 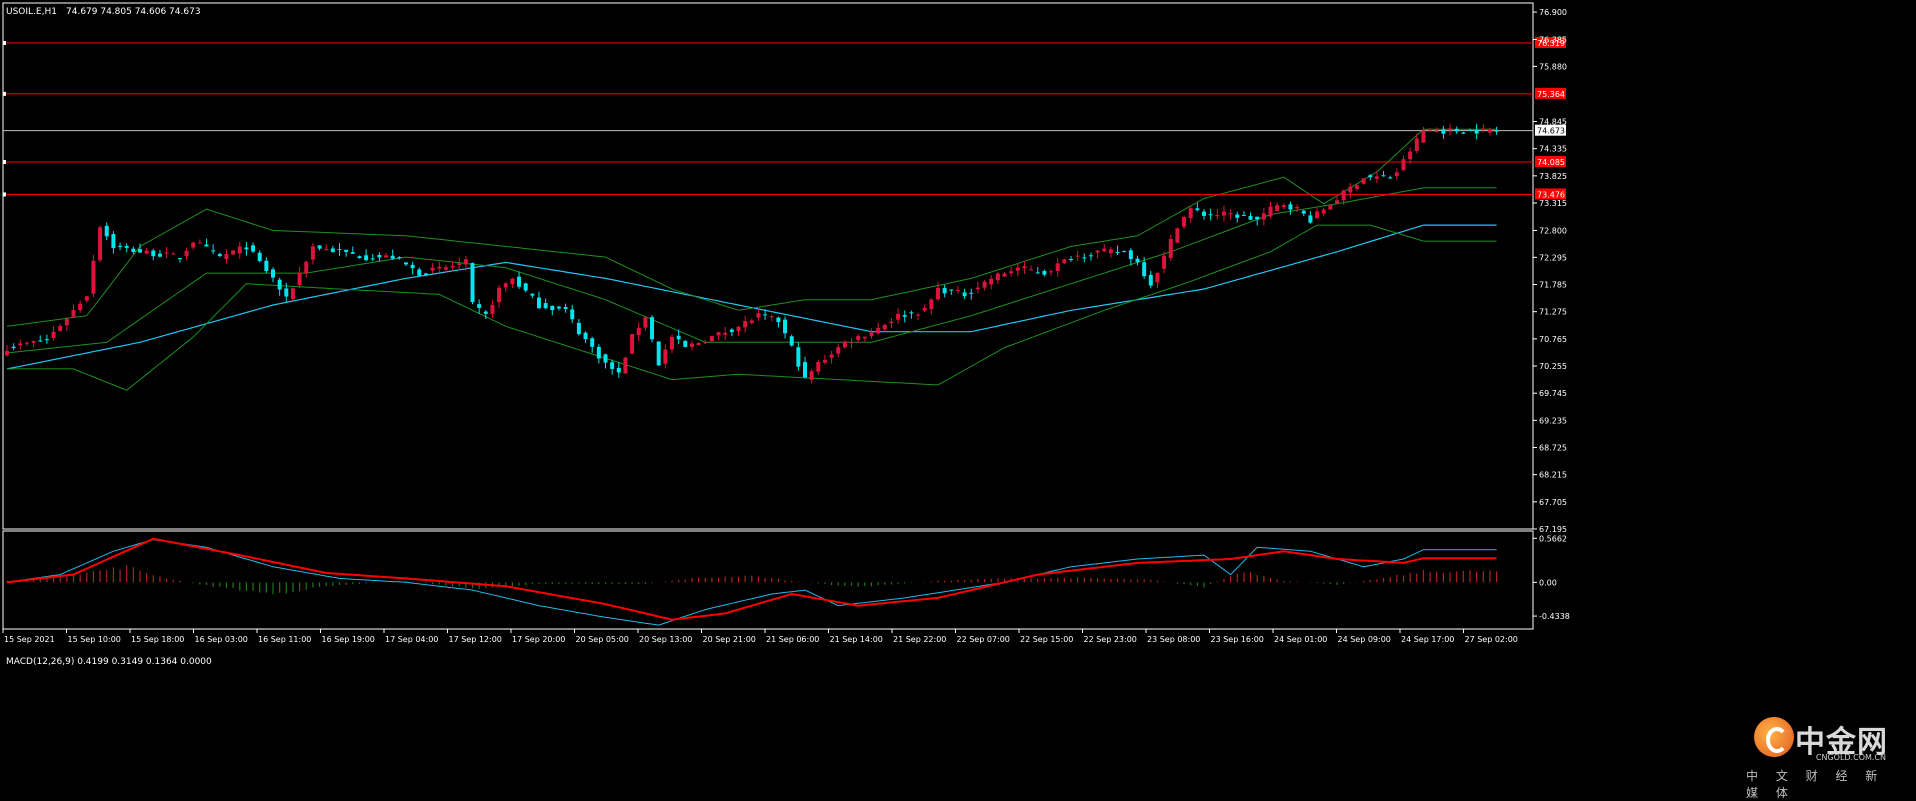 What do you see at coordinates (1554, 616) in the screenshot?
I see `macd-axis-label: -0.4338` at bounding box center [1554, 616].